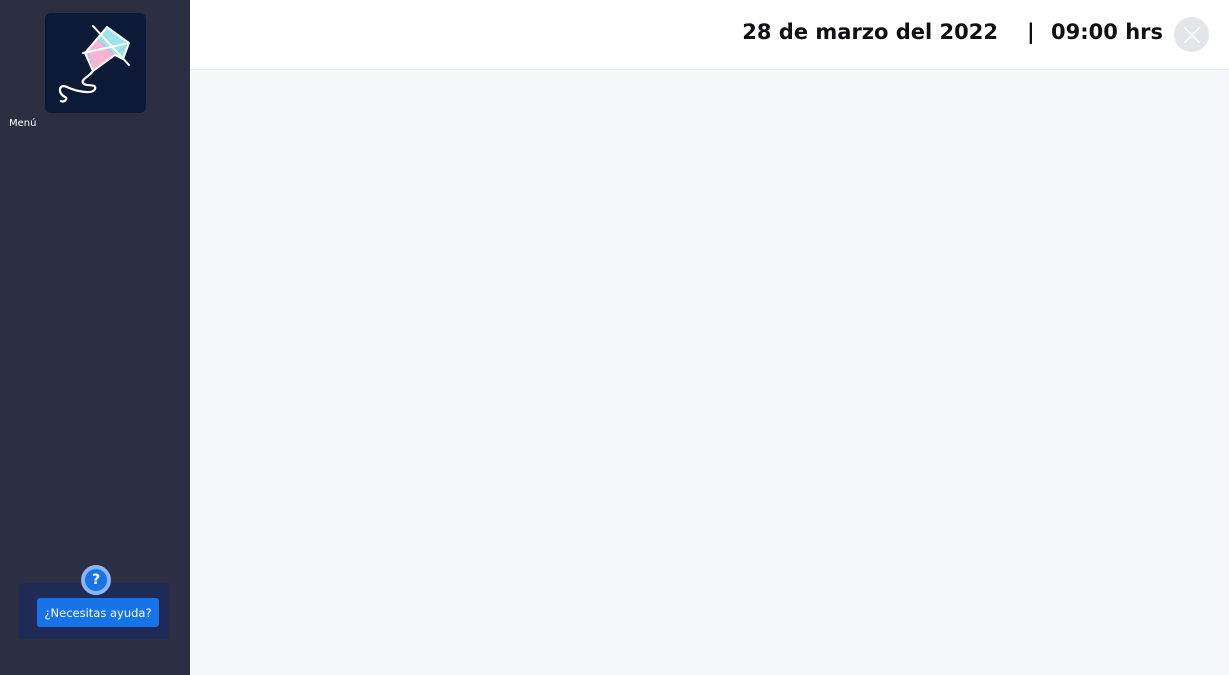 The image size is (1229, 675). What do you see at coordinates (98, 612) in the screenshot?
I see `help-button: ¿Necesitas ayuda?` at bounding box center [98, 612].